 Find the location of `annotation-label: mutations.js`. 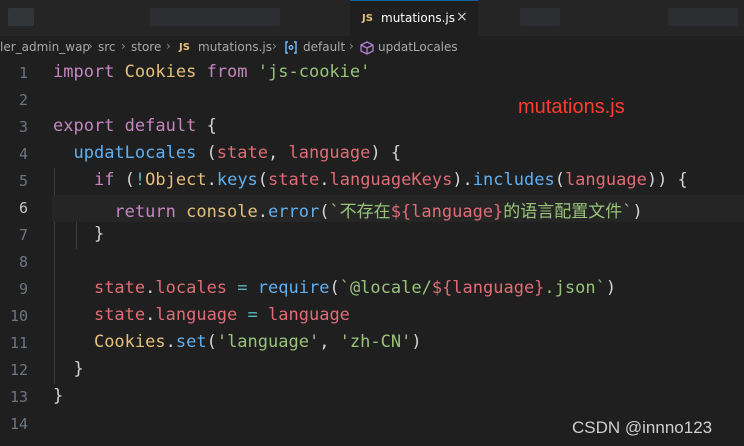

annotation-label: mutations.js is located at coordinates (571, 107).